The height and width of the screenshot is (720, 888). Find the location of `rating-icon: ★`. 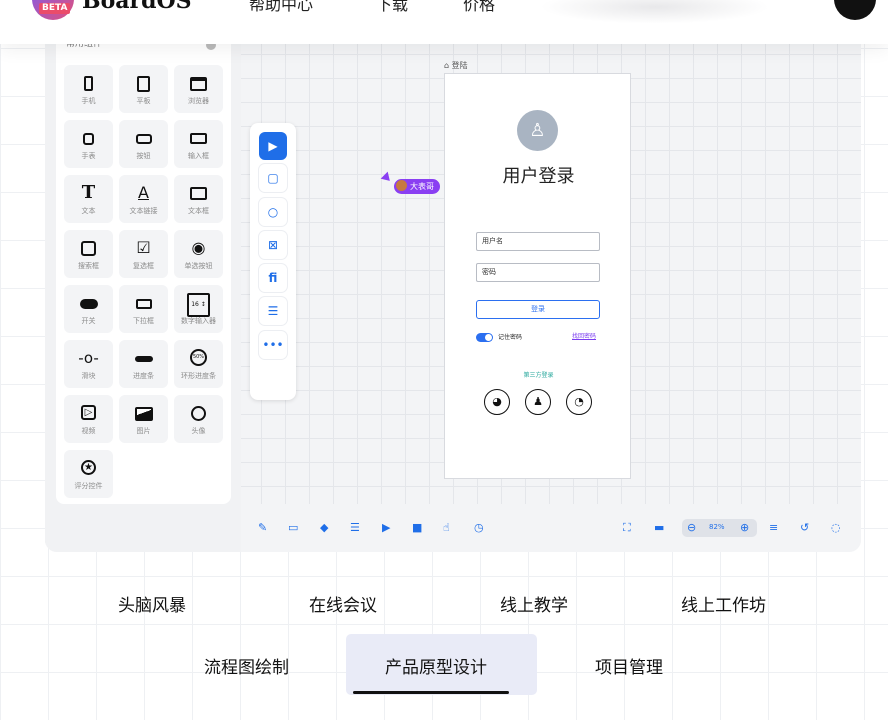

rating-icon: ★ is located at coordinates (88, 468).